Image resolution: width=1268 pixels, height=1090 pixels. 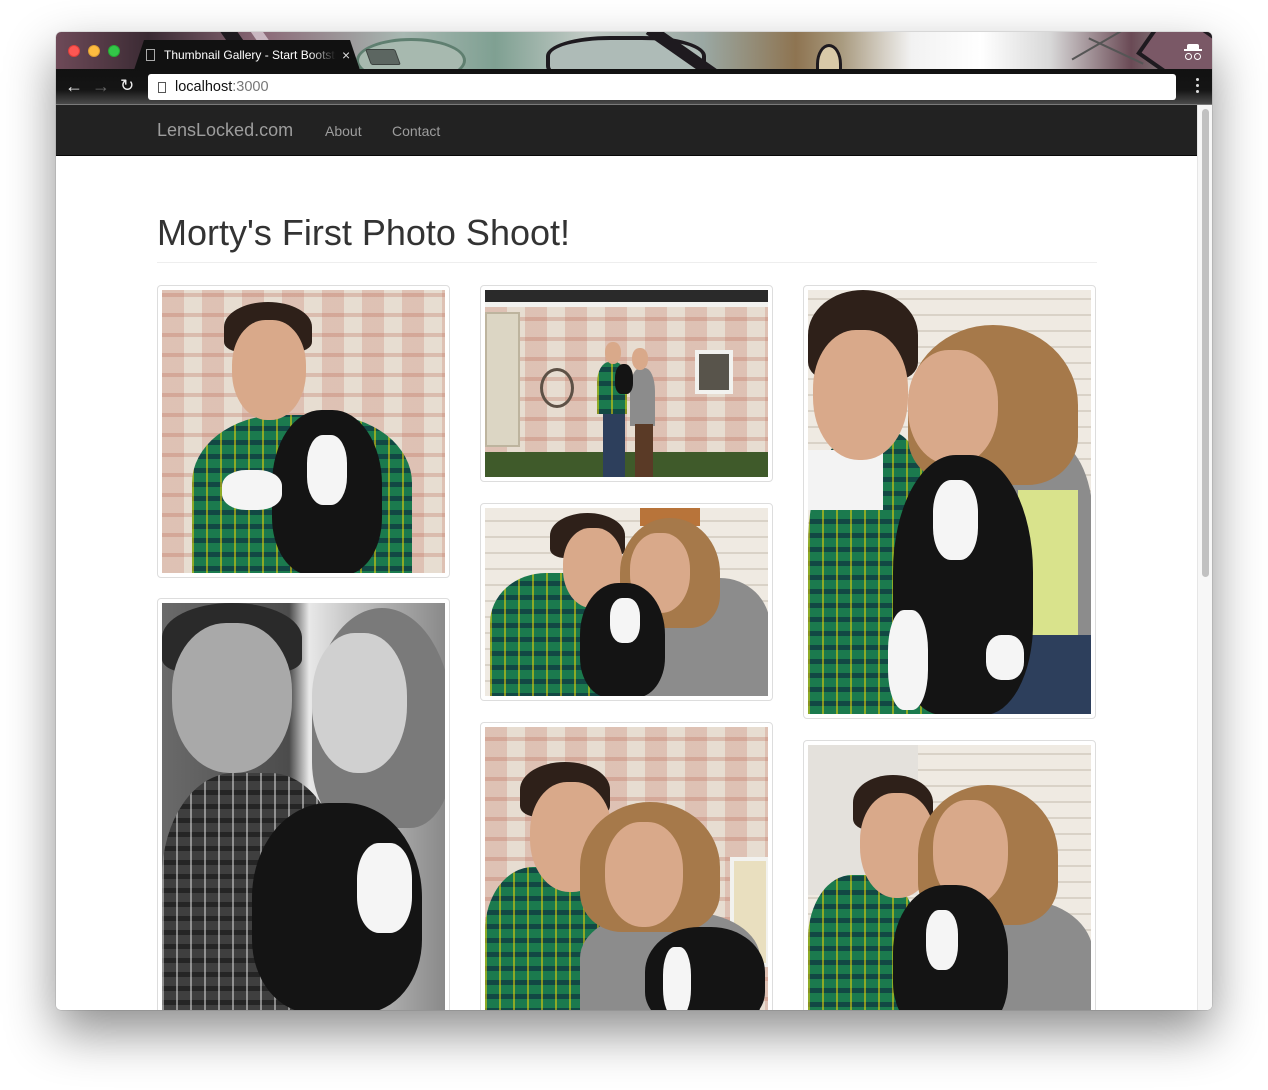 I want to click on incognito-icon, so click(x=1193, y=52).